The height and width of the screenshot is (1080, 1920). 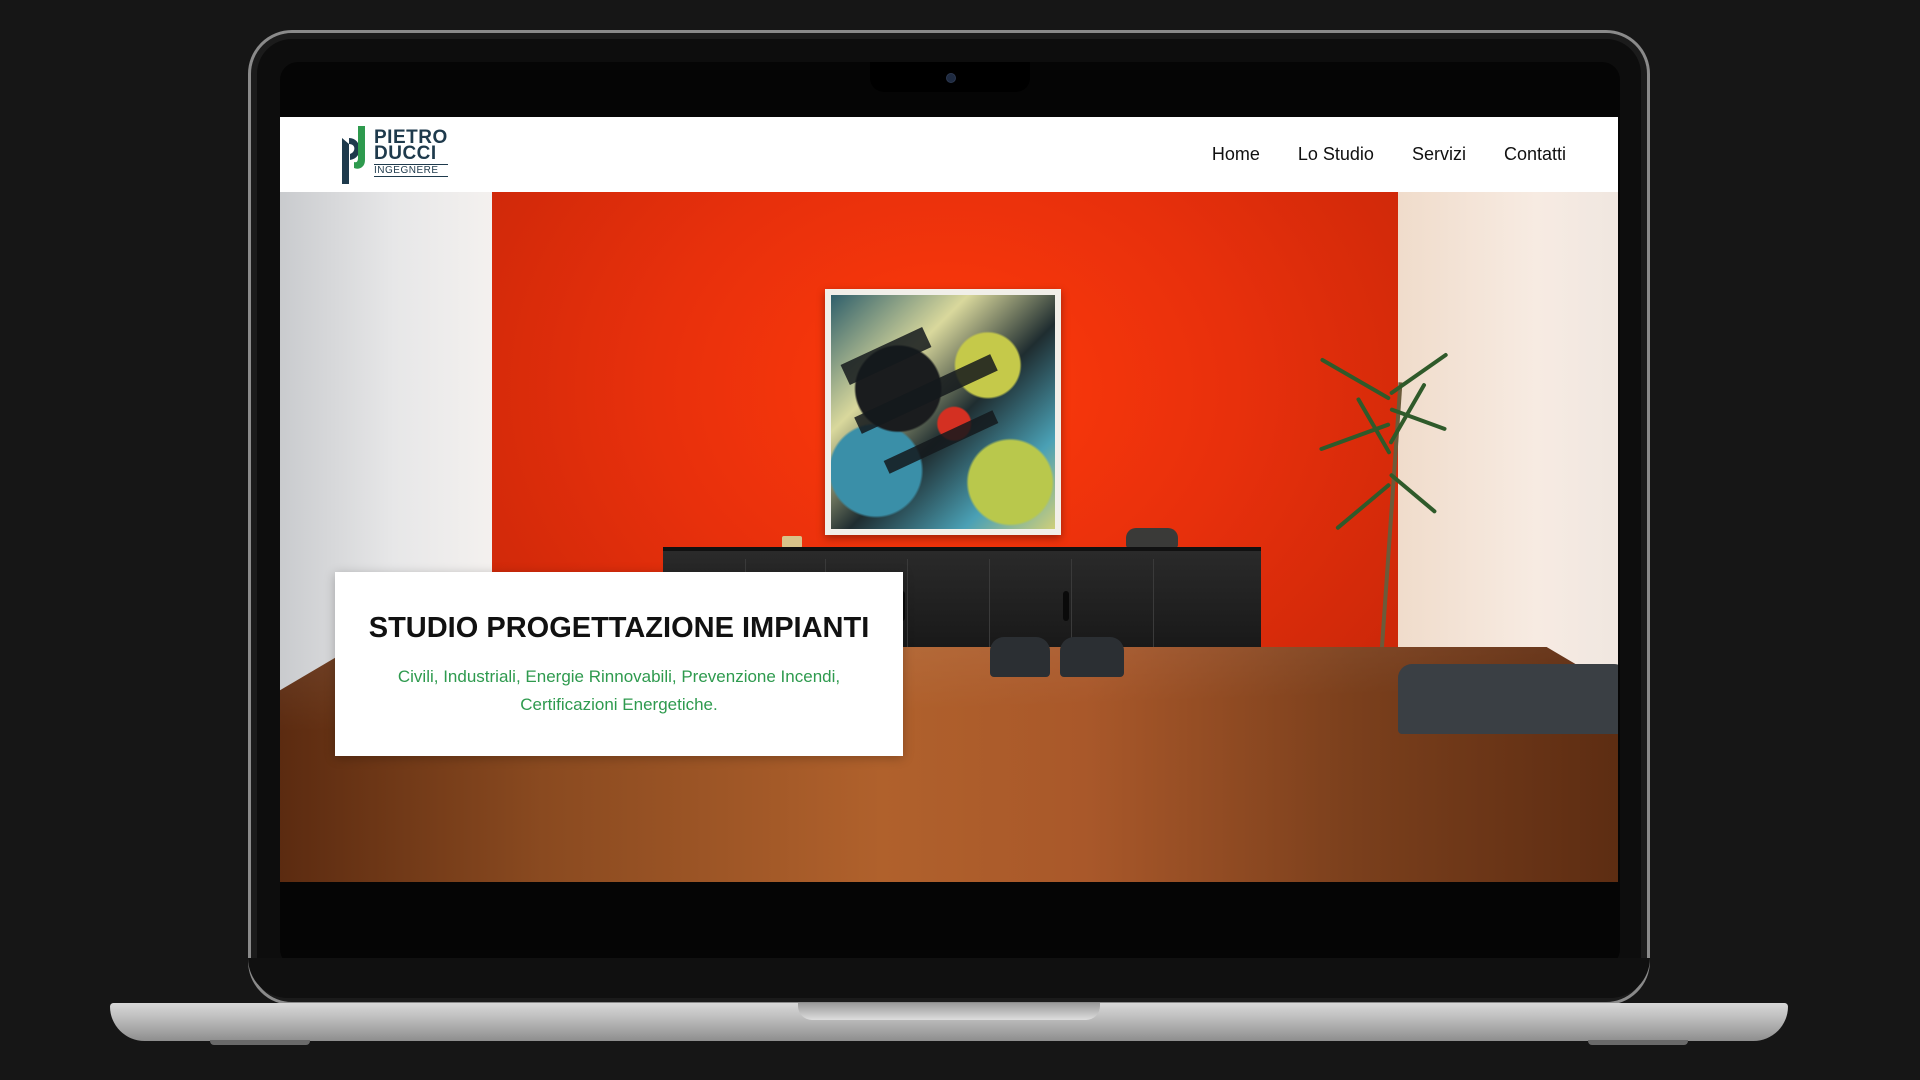 I want to click on laptop-foot-right, so click(x=1638, y=1042).